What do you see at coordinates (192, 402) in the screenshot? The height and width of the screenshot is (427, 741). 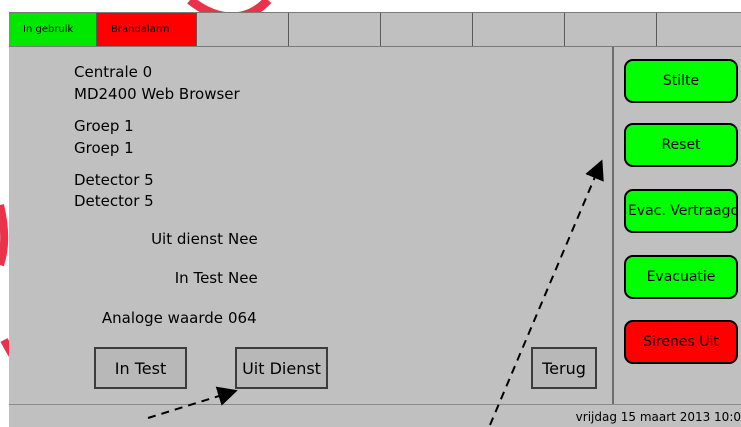 I see `arrow-to-uit-dienst` at bounding box center [192, 402].